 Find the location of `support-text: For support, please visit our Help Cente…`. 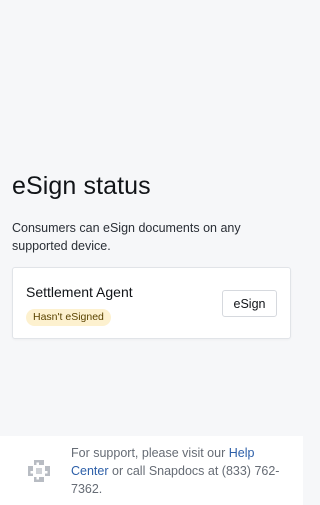

support-text: For support, please visit our Help Cente… is located at coordinates (182, 471).